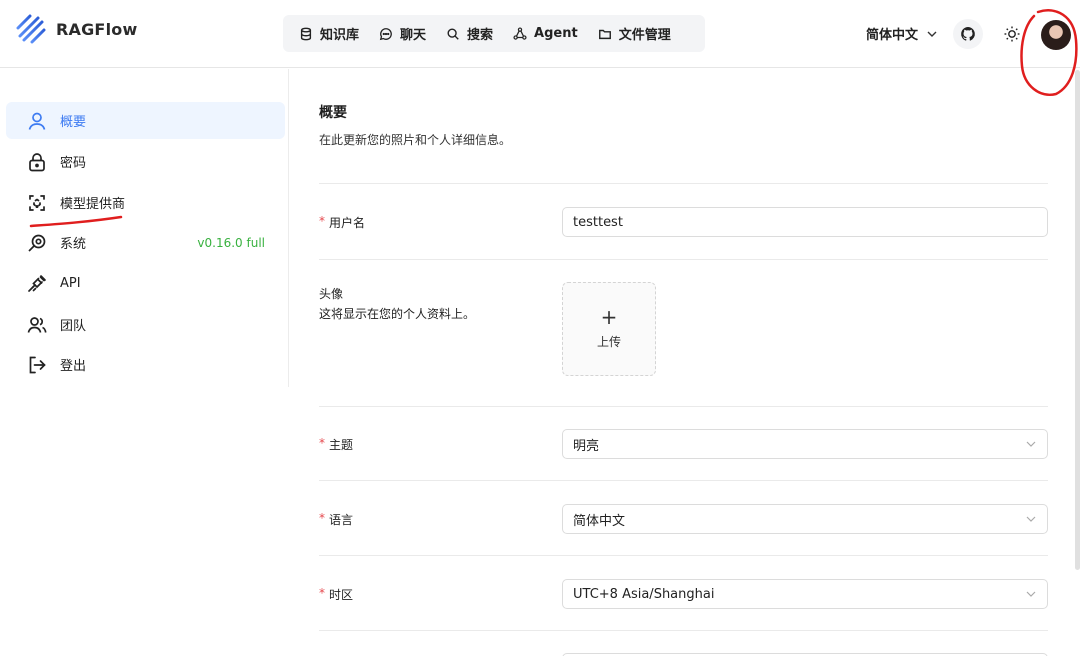 The image size is (1080, 656). I want to click on app-name: RAGFlow, so click(97, 29).